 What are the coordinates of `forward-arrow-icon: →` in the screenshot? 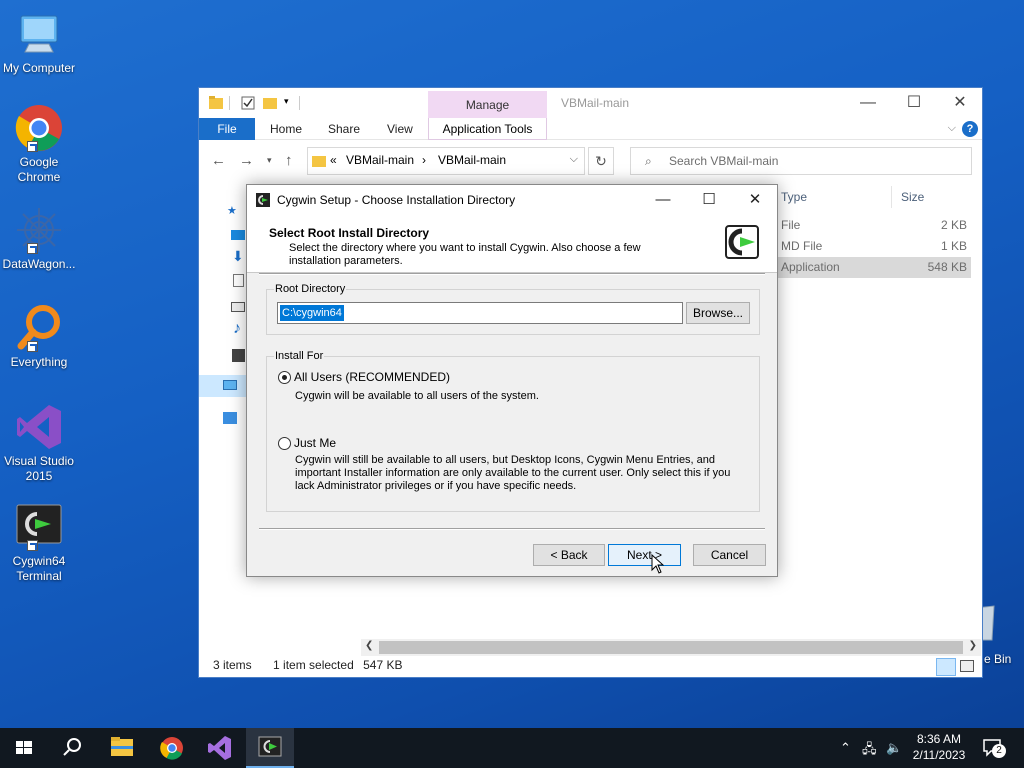 It's located at (246, 160).